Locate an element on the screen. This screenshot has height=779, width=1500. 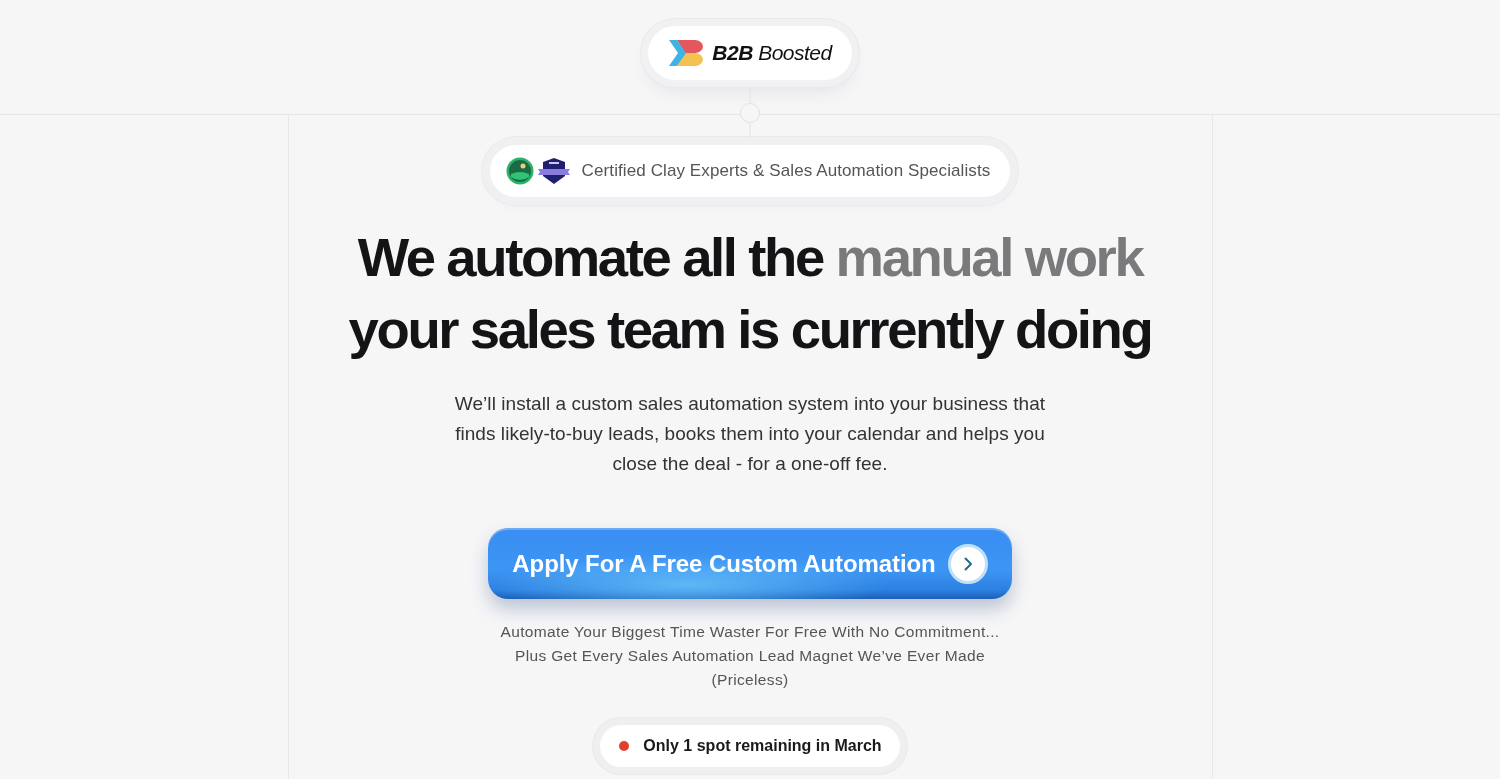
chevron-right-icon is located at coordinates (967, 563).